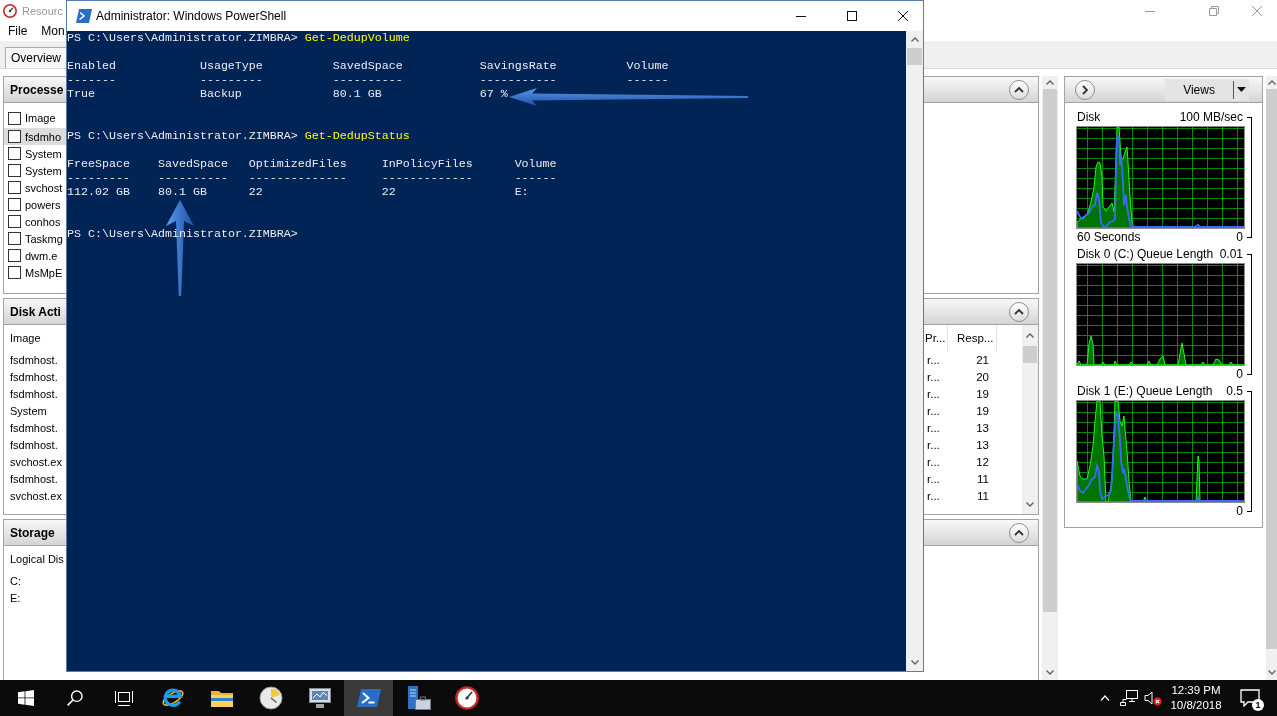 The image size is (1277, 716). What do you see at coordinates (852, 16) in the screenshot?
I see `maximize-icon` at bounding box center [852, 16].